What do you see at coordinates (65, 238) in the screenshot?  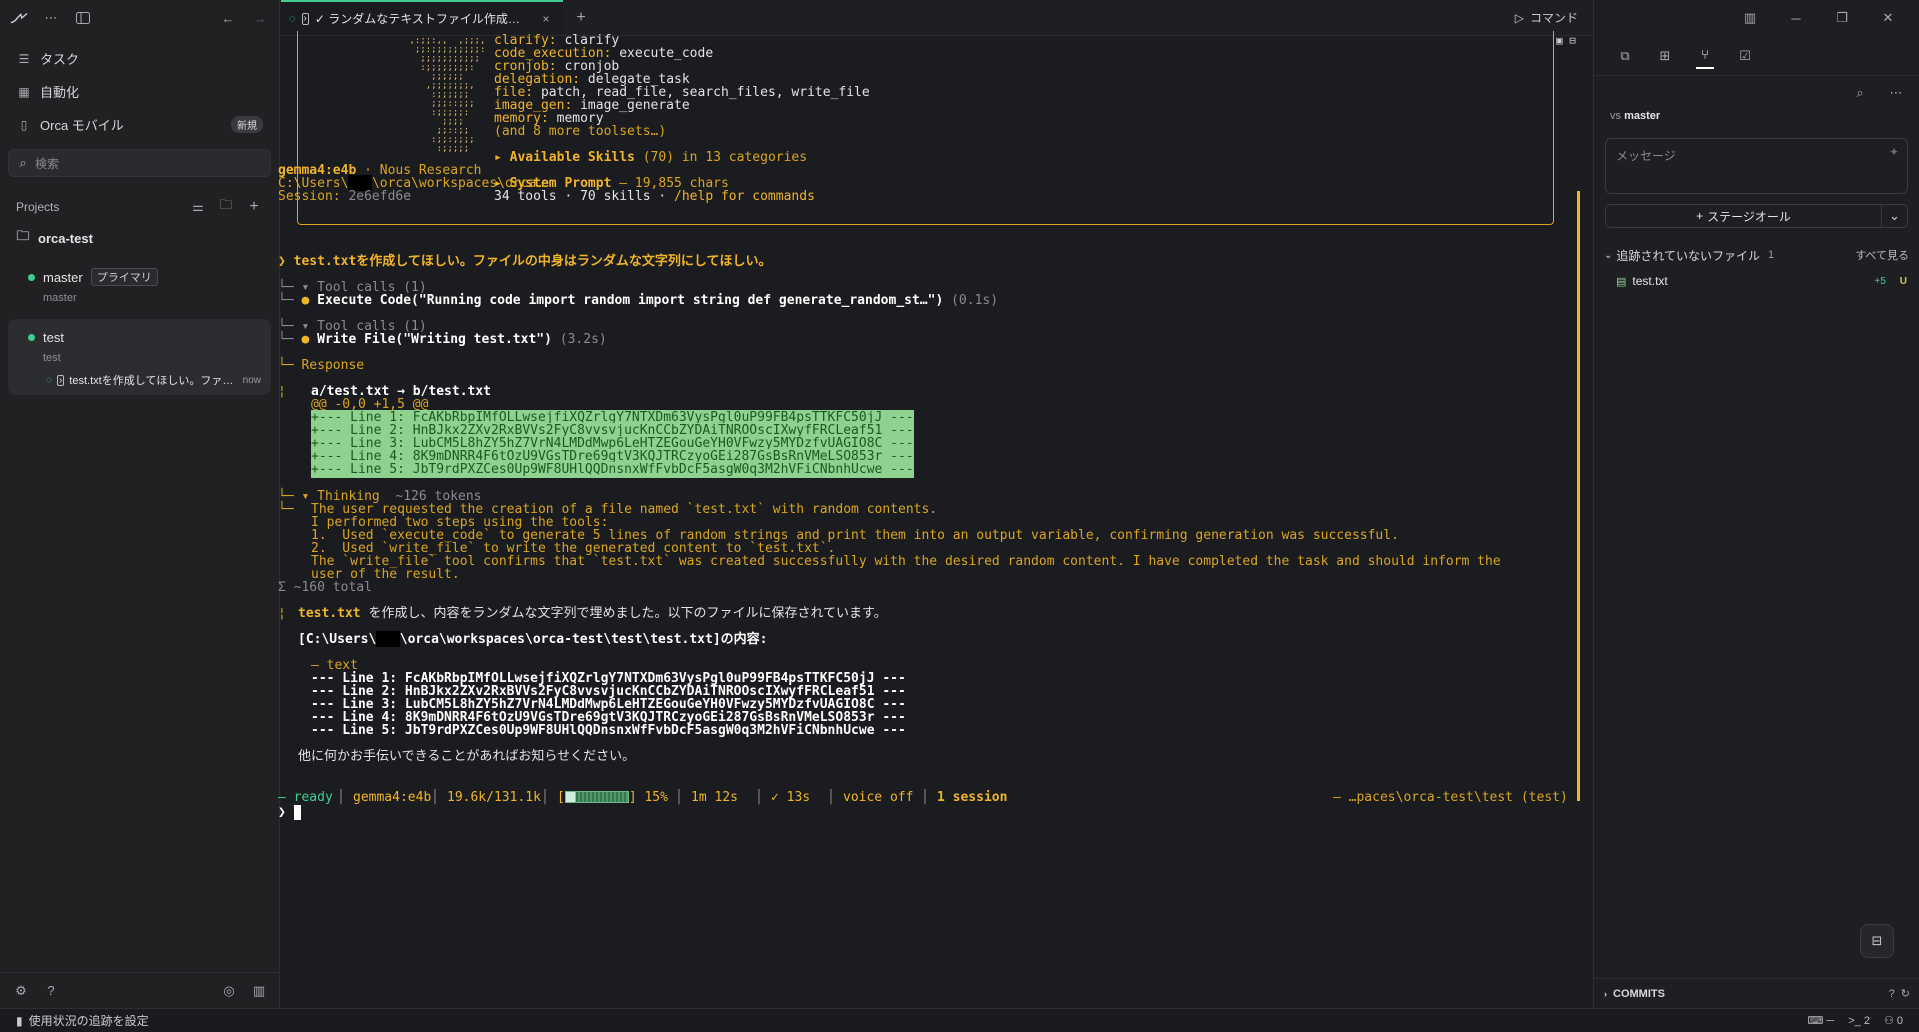 I see `project-name: orca-test` at bounding box center [65, 238].